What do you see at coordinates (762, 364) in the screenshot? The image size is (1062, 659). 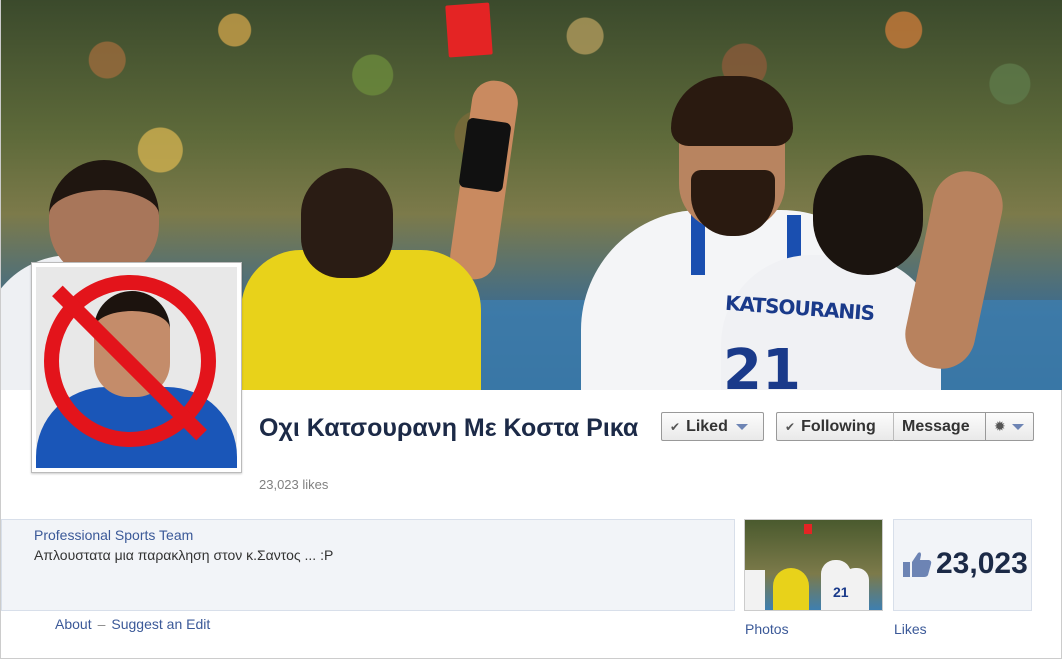 I see `jersey-number: 21` at bounding box center [762, 364].